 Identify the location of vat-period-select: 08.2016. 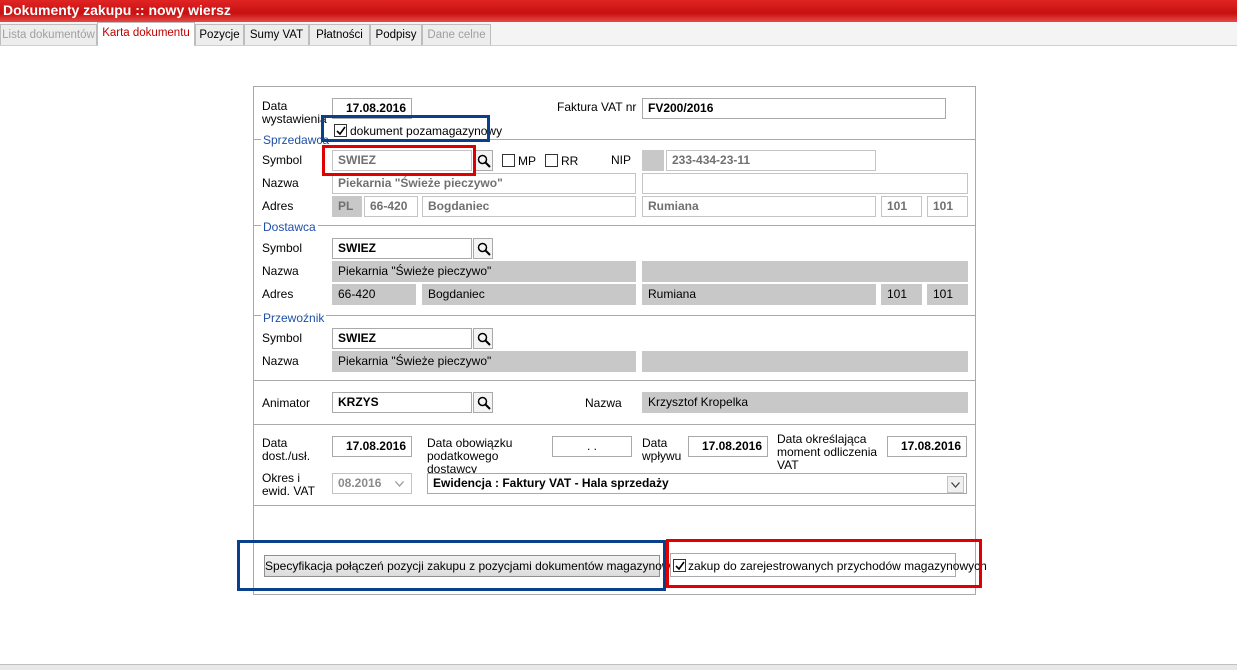
(372, 483).